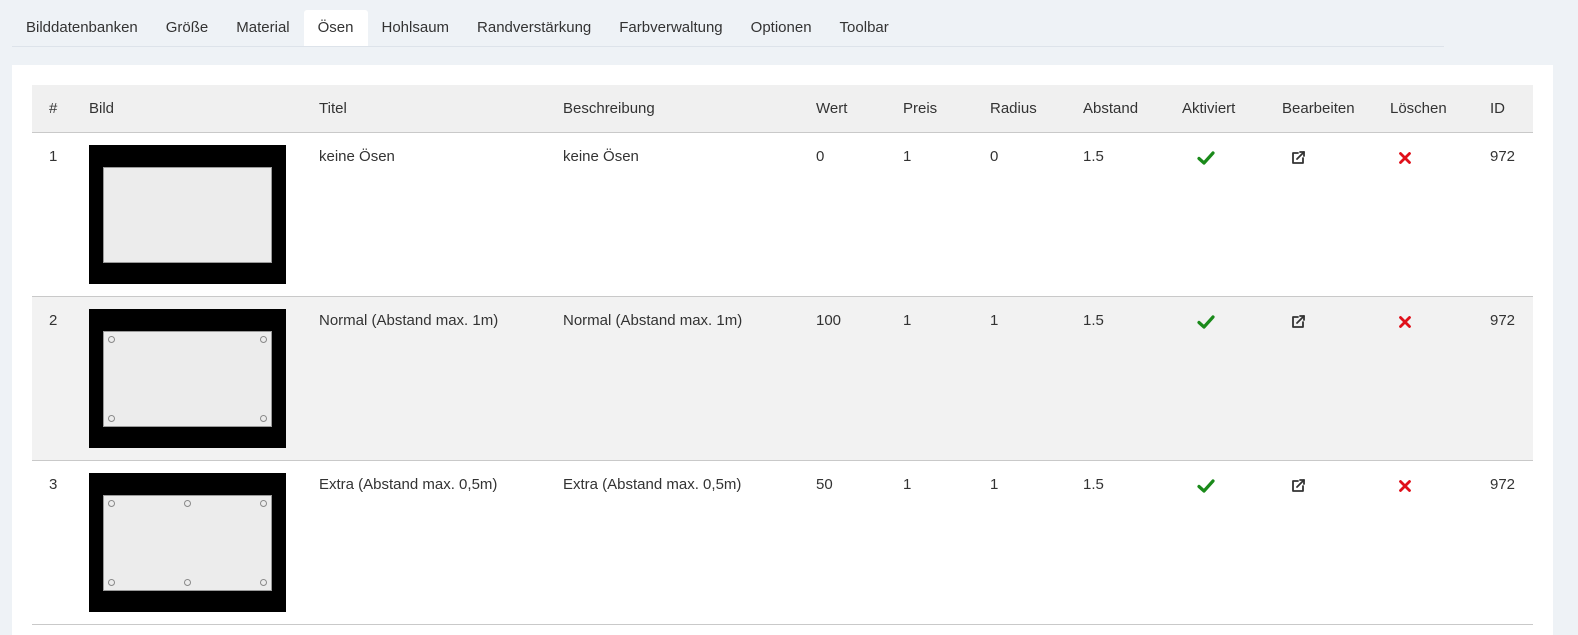  What do you see at coordinates (357, 156) in the screenshot?
I see `cell-title: keine Ösen` at bounding box center [357, 156].